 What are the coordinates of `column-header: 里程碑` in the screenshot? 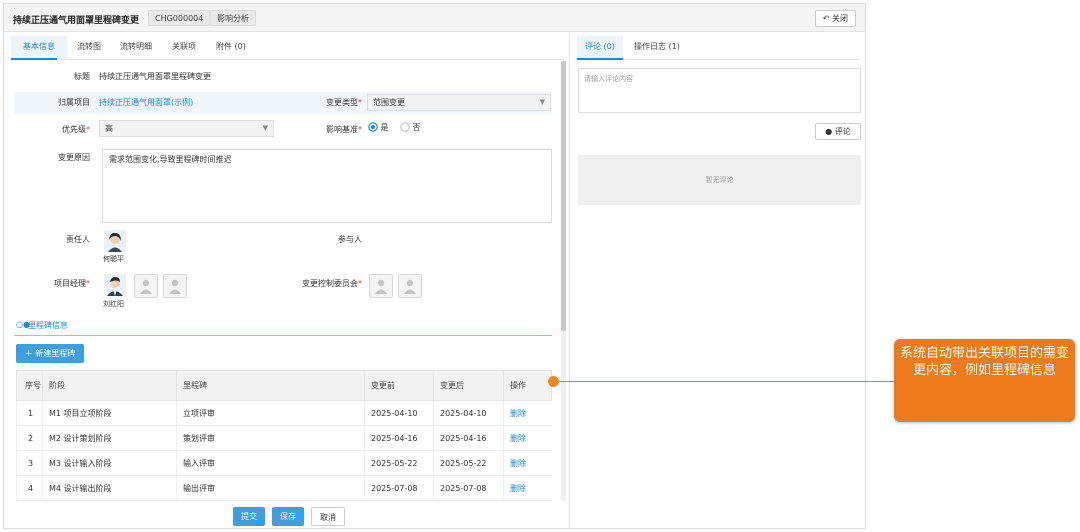 It's located at (270, 385).